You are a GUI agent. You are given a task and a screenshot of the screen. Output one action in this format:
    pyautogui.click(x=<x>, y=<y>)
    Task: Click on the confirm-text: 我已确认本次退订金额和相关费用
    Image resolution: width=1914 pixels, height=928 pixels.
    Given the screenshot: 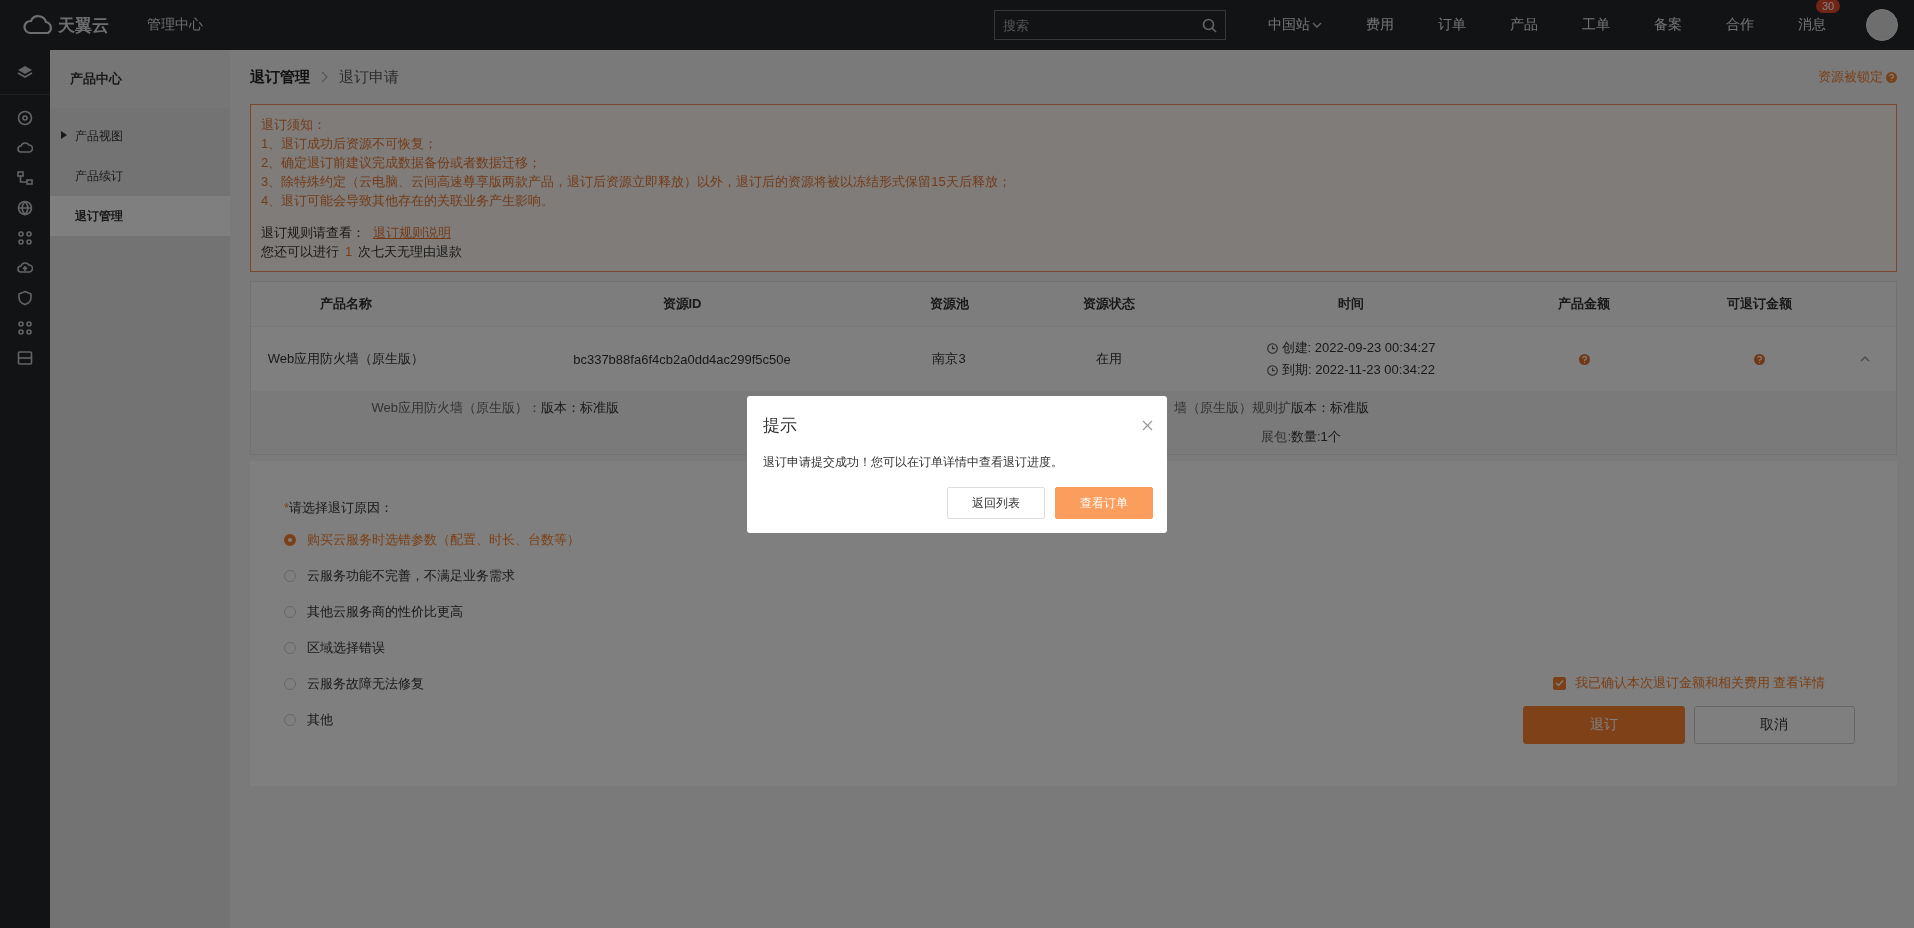 What is the action you would take?
    pyautogui.click(x=1672, y=682)
    